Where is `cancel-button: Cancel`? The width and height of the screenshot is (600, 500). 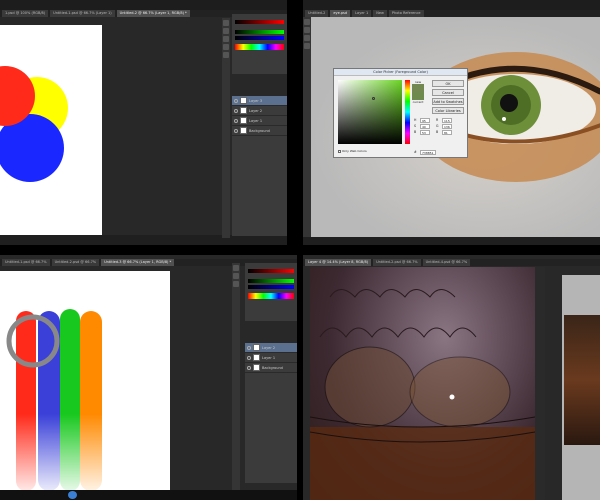 cancel-button: Cancel is located at coordinates (448, 92).